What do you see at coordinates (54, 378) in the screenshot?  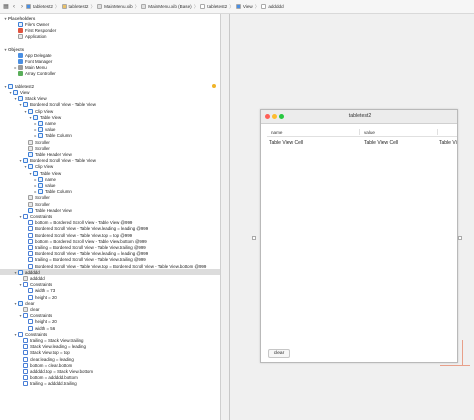 I see `outline-label: bottom = addddd.bottom` at bounding box center [54, 378].